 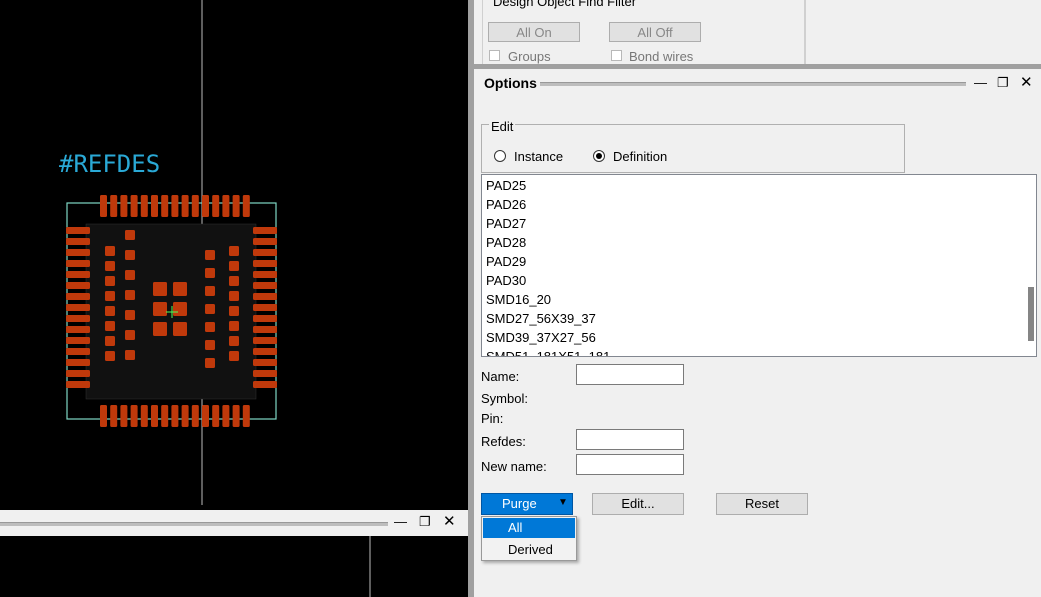 I want to click on menu-item-all: All, so click(x=529, y=528).